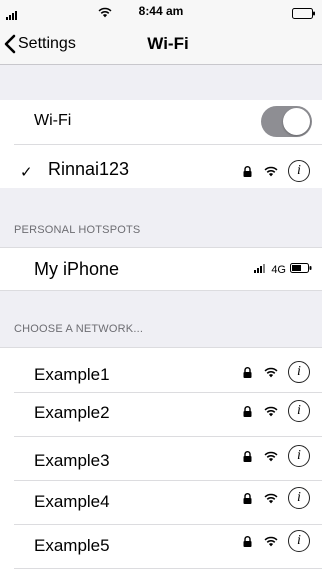  What do you see at coordinates (89, 169) in the screenshot?
I see `connected-network-name: Rinnai123` at bounding box center [89, 169].